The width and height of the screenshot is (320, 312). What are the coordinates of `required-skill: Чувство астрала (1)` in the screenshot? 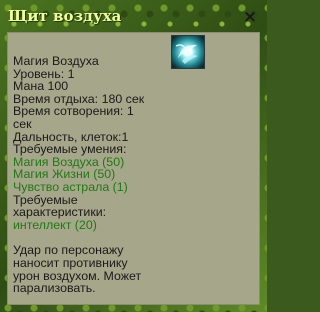 It's located at (70, 186).